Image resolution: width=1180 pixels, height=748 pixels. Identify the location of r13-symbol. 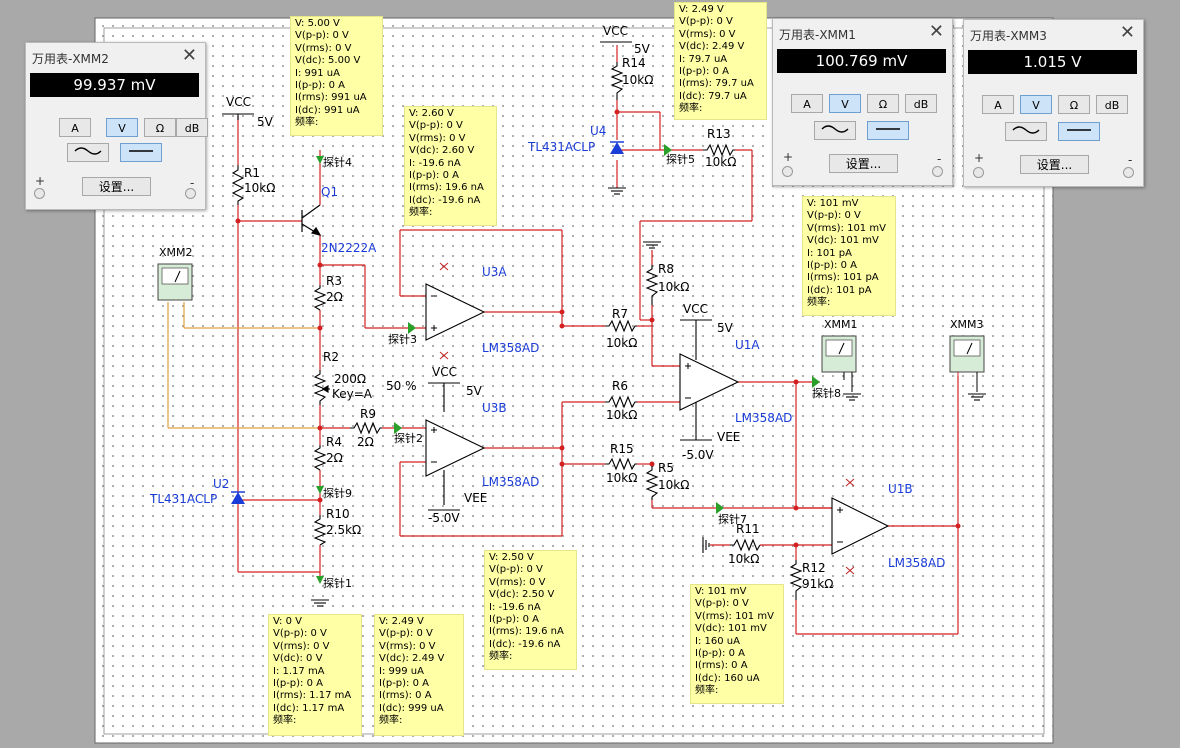
(719, 150).